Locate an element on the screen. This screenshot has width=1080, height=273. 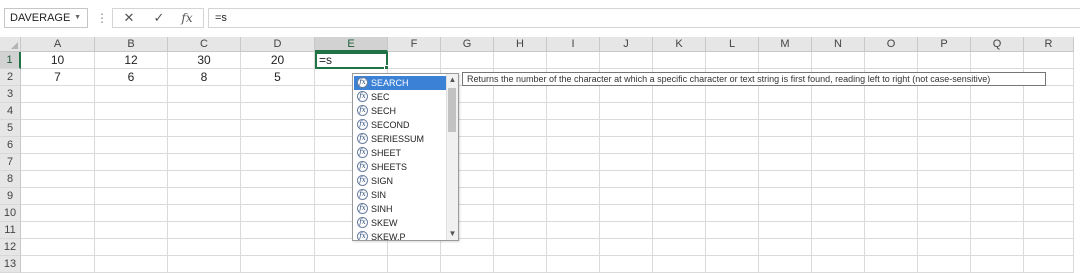
cell-c11 is located at coordinates (204, 230).